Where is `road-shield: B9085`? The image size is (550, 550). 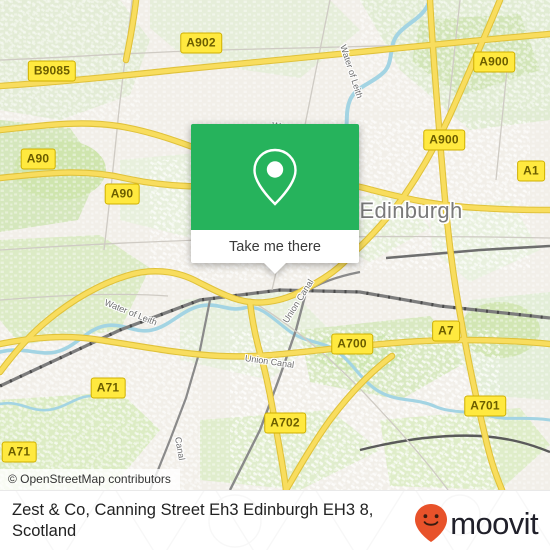 road-shield: B9085 is located at coordinates (52, 71).